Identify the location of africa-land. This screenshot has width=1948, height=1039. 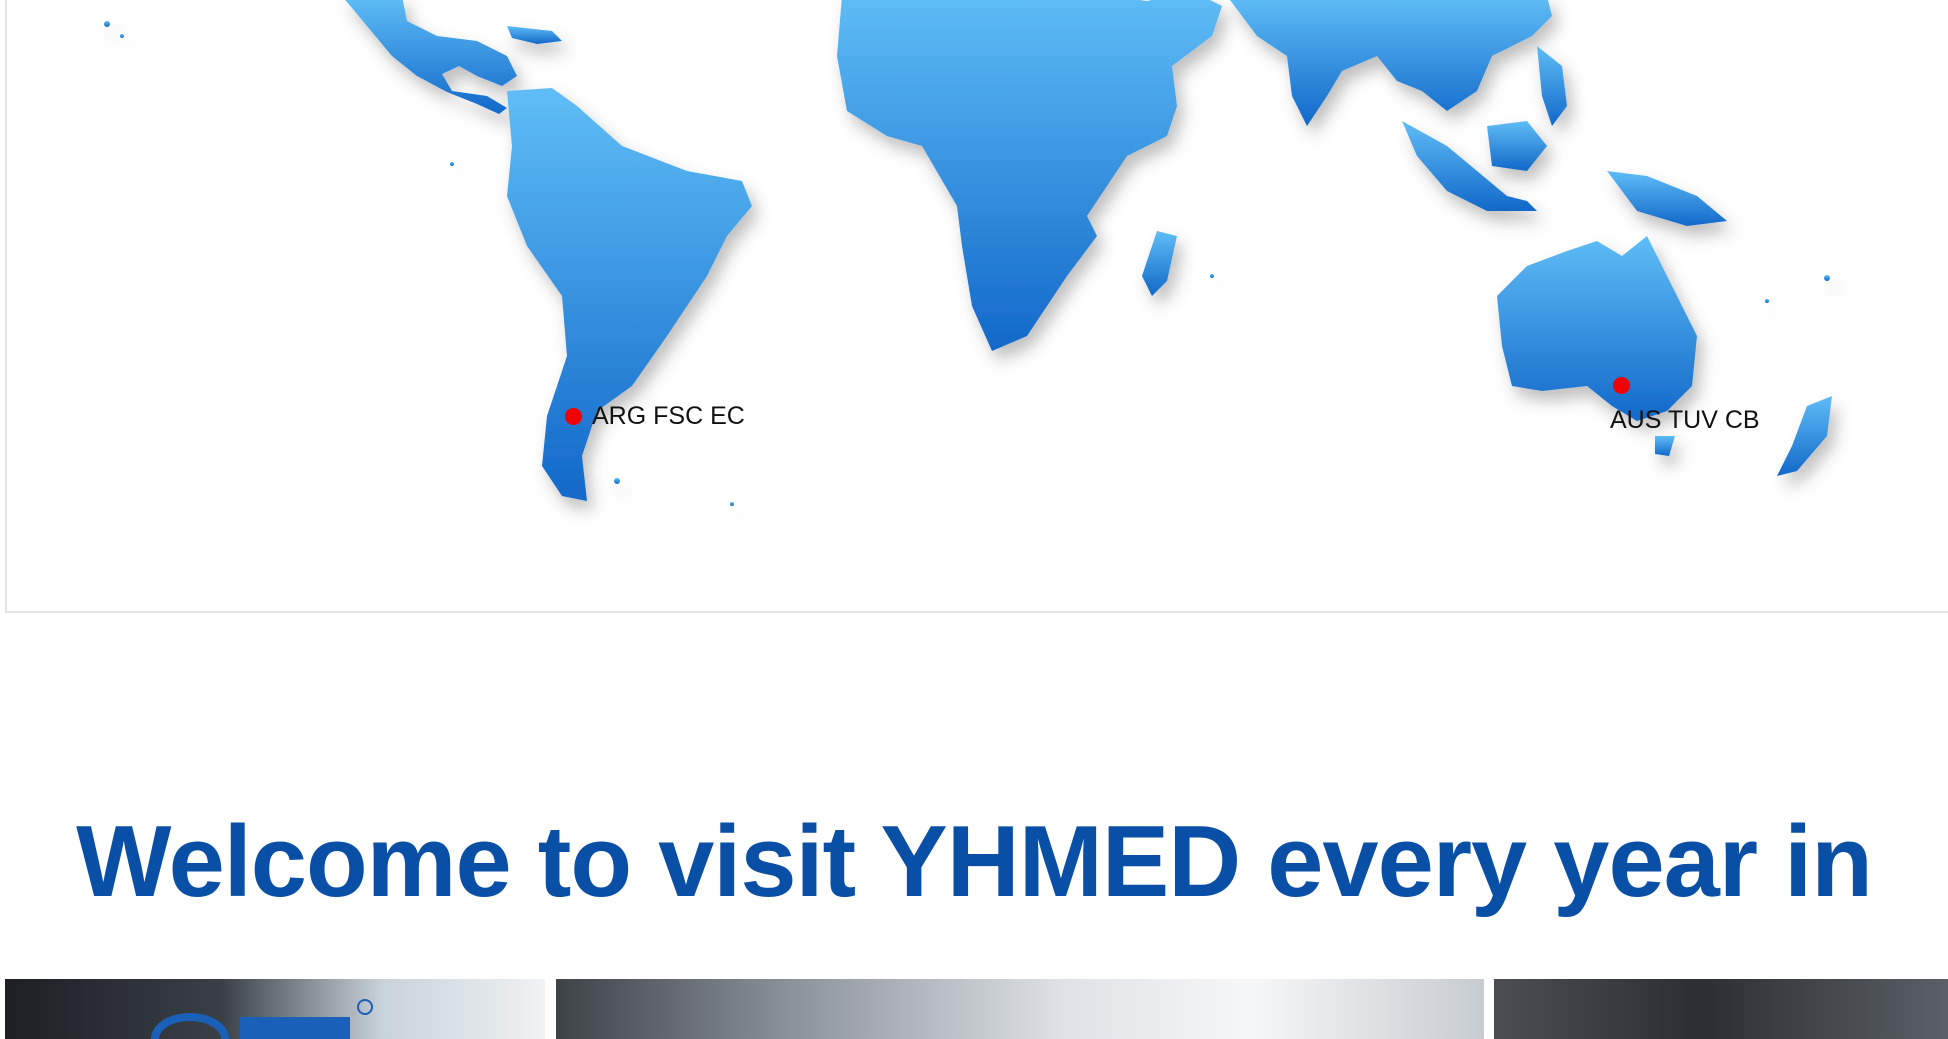
(1029, 175).